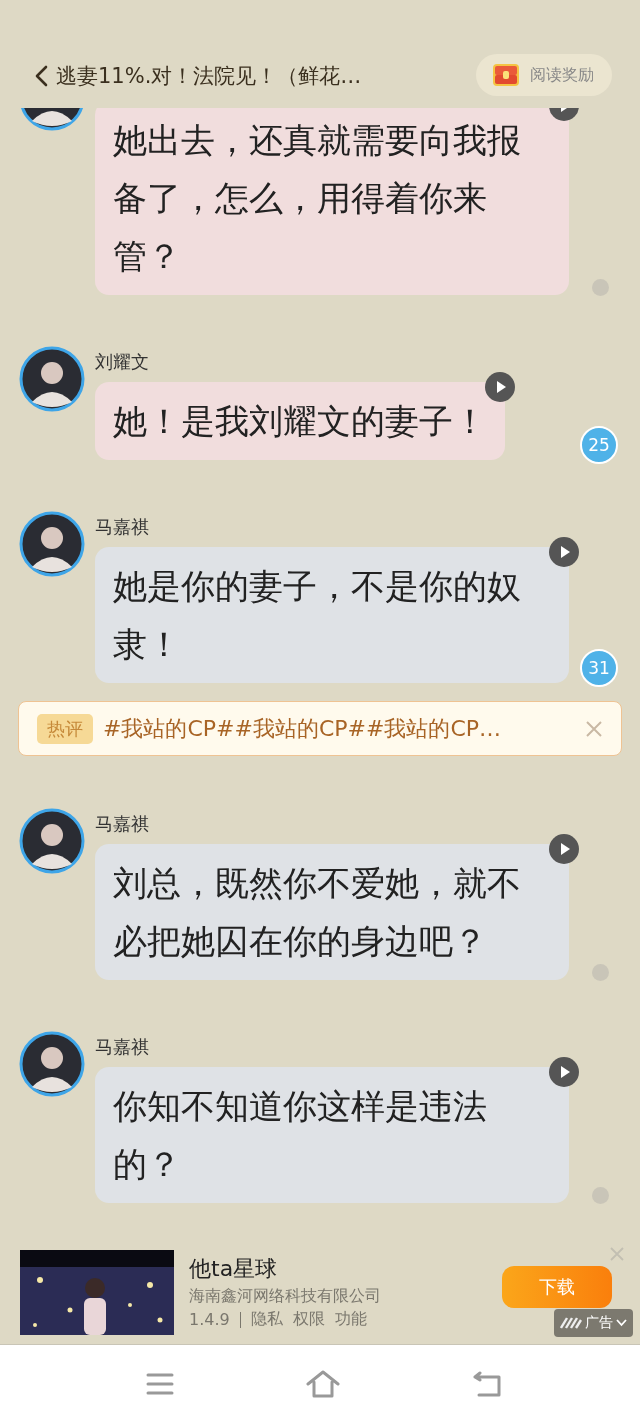  Describe the element at coordinates (506, 75) in the screenshot. I see `treasure-chest-icon` at that location.